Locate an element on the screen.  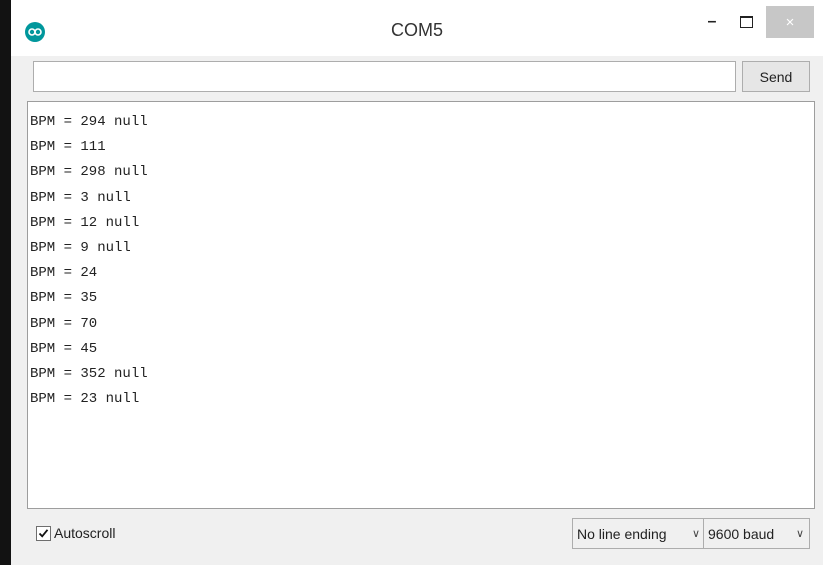
output-line: BPM = 111 is located at coordinates (68, 147).